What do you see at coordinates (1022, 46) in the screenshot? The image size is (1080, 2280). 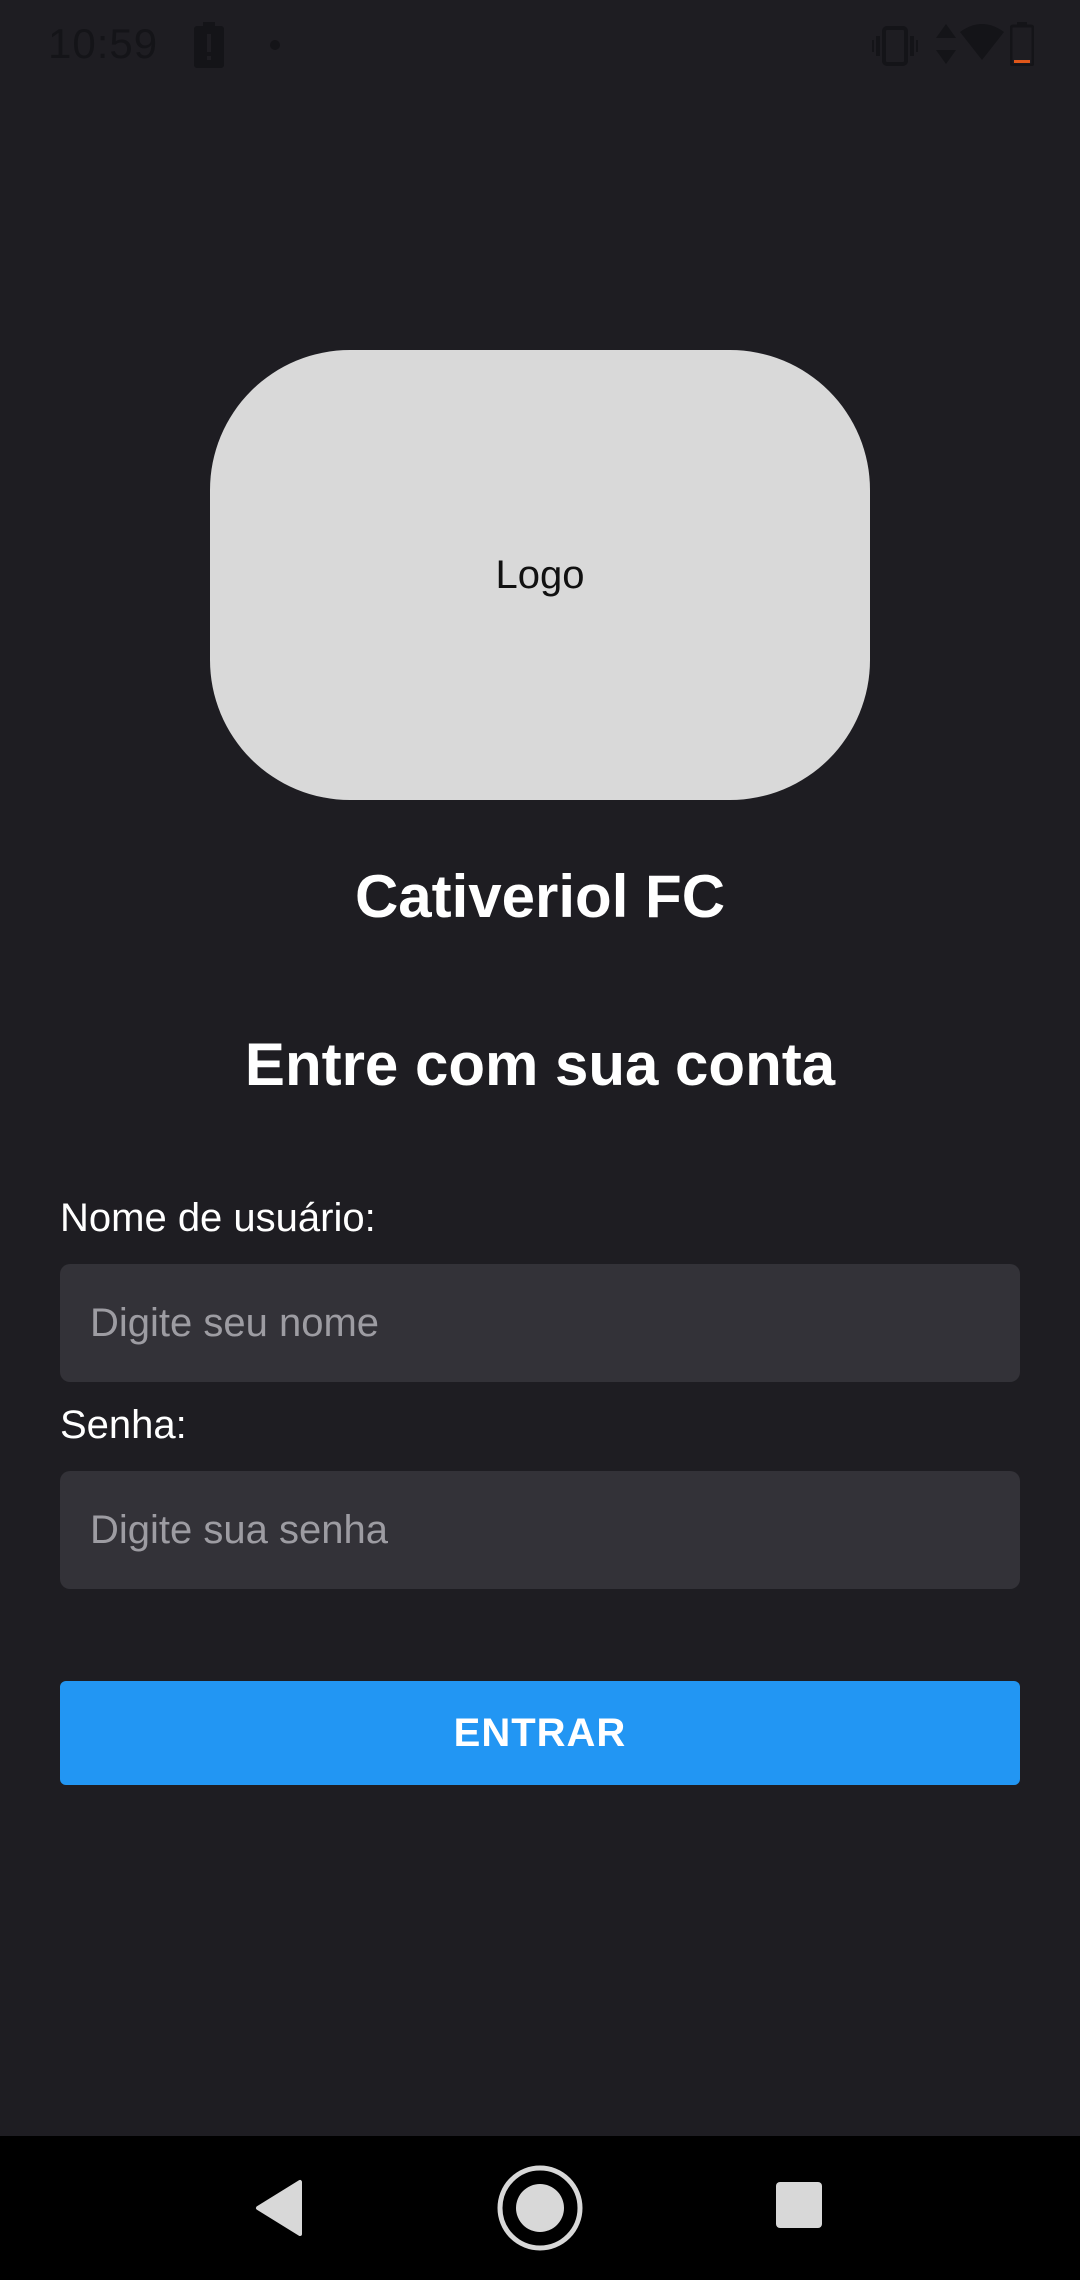 I see `battery-icon` at bounding box center [1022, 46].